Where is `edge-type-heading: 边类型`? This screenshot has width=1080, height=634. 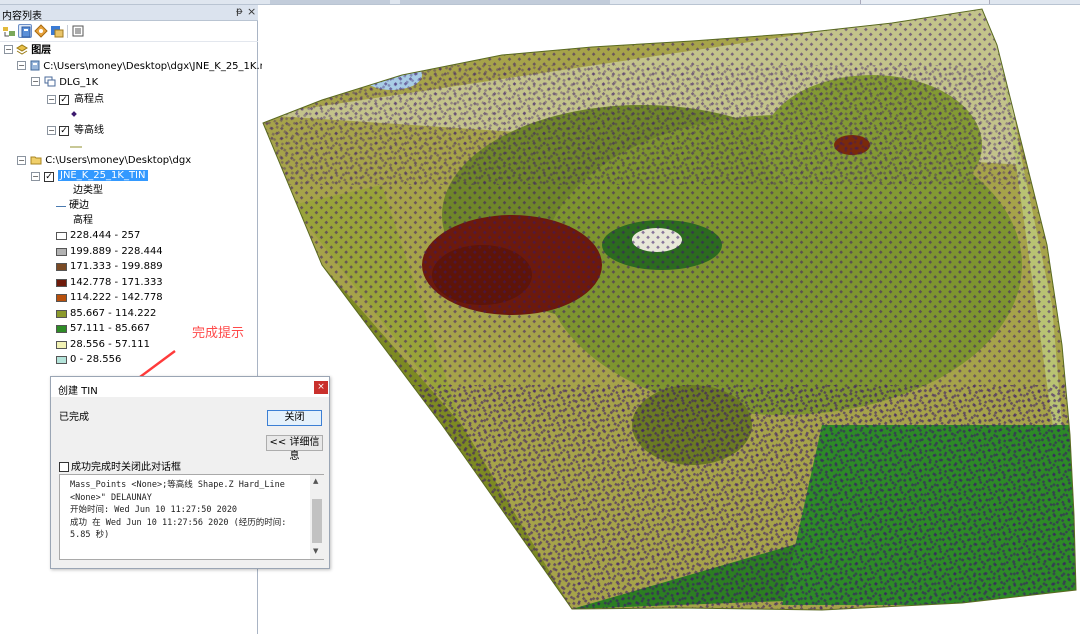 edge-type-heading: 边类型 is located at coordinates (88, 190).